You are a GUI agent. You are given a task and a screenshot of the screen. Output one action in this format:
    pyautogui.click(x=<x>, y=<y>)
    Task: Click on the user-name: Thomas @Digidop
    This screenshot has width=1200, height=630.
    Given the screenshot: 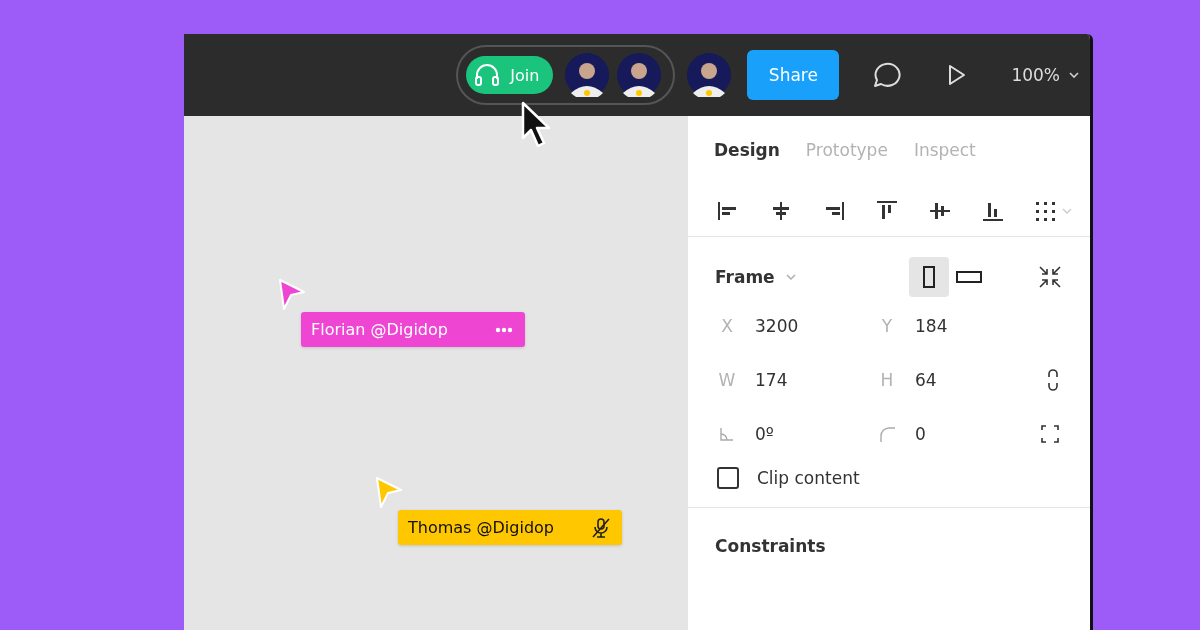 What is the action you would take?
    pyautogui.click(x=481, y=527)
    